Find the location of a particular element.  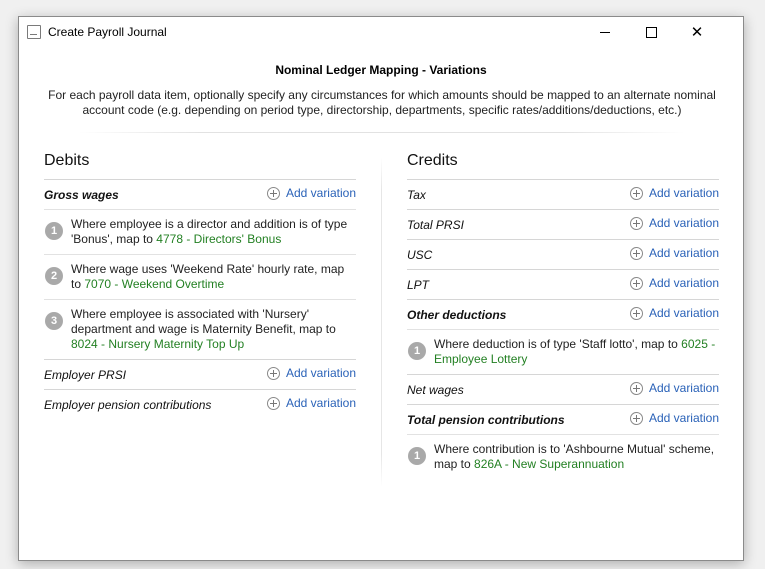

column-divider is located at coordinates (381, 322).